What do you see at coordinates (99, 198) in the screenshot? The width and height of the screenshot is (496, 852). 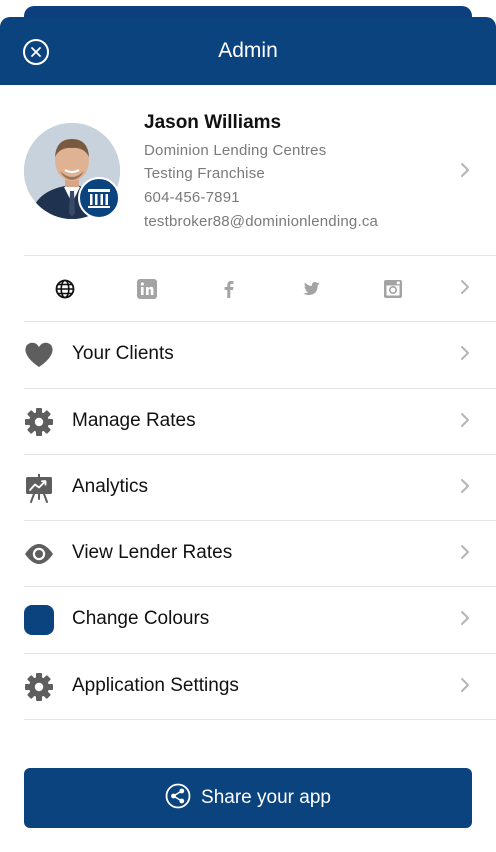 I see `bank-badge-icon` at bounding box center [99, 198].